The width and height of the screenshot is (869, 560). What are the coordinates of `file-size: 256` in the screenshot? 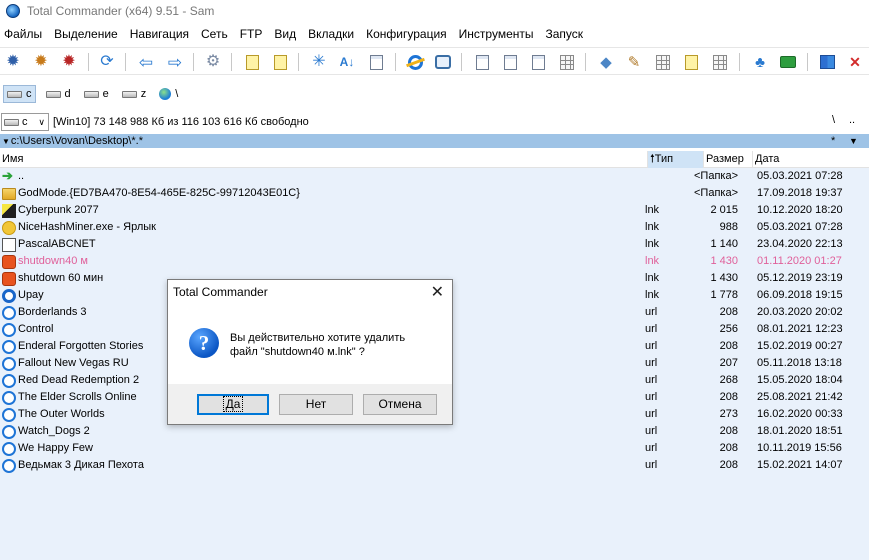 It's located at (728, 329).